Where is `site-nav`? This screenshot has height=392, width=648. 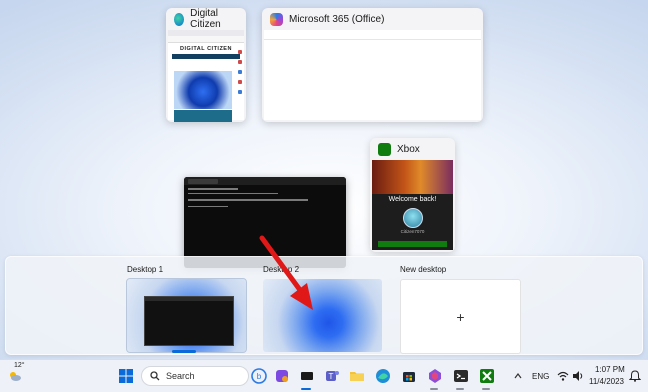 site-nav is located at coordinates (206, 56).